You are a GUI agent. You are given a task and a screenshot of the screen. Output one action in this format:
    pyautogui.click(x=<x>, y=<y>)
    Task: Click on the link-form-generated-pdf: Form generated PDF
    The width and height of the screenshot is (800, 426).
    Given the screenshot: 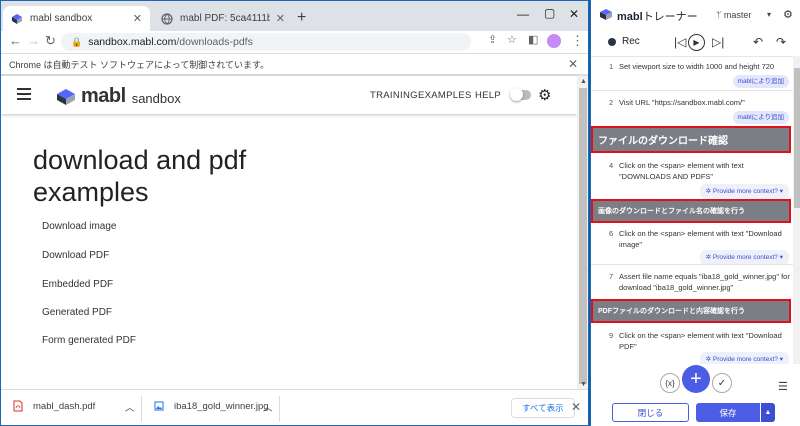 What is the action you would take?
    pyautogui.click(x=89, y=340)
    